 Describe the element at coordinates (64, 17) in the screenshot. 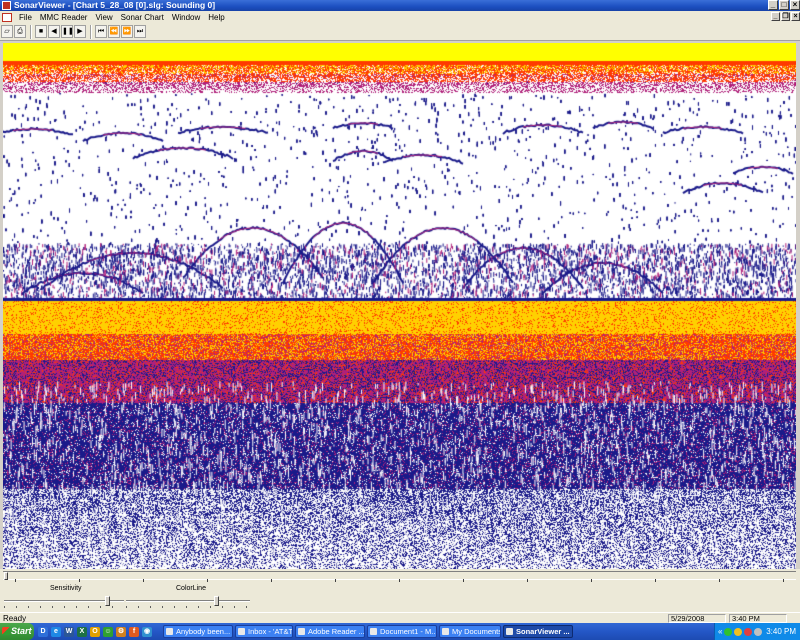

I see `menu-mmc-reader: MMC Reader` at that location.